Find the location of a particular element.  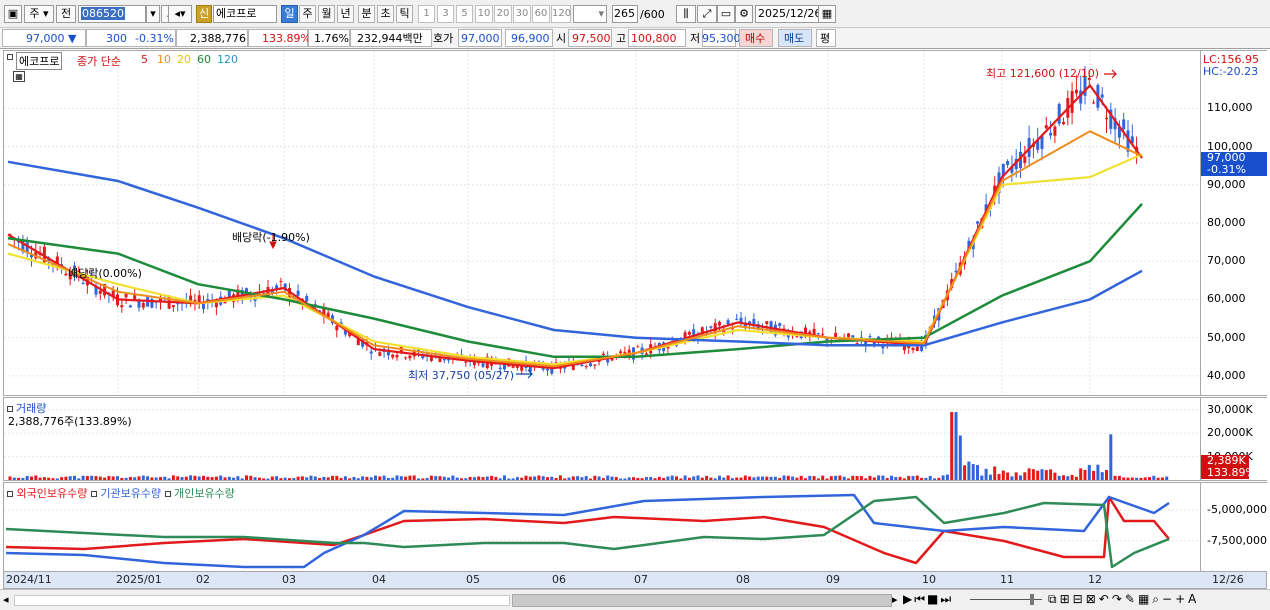

interval-5: 5 is located at coordinates (464, 14).